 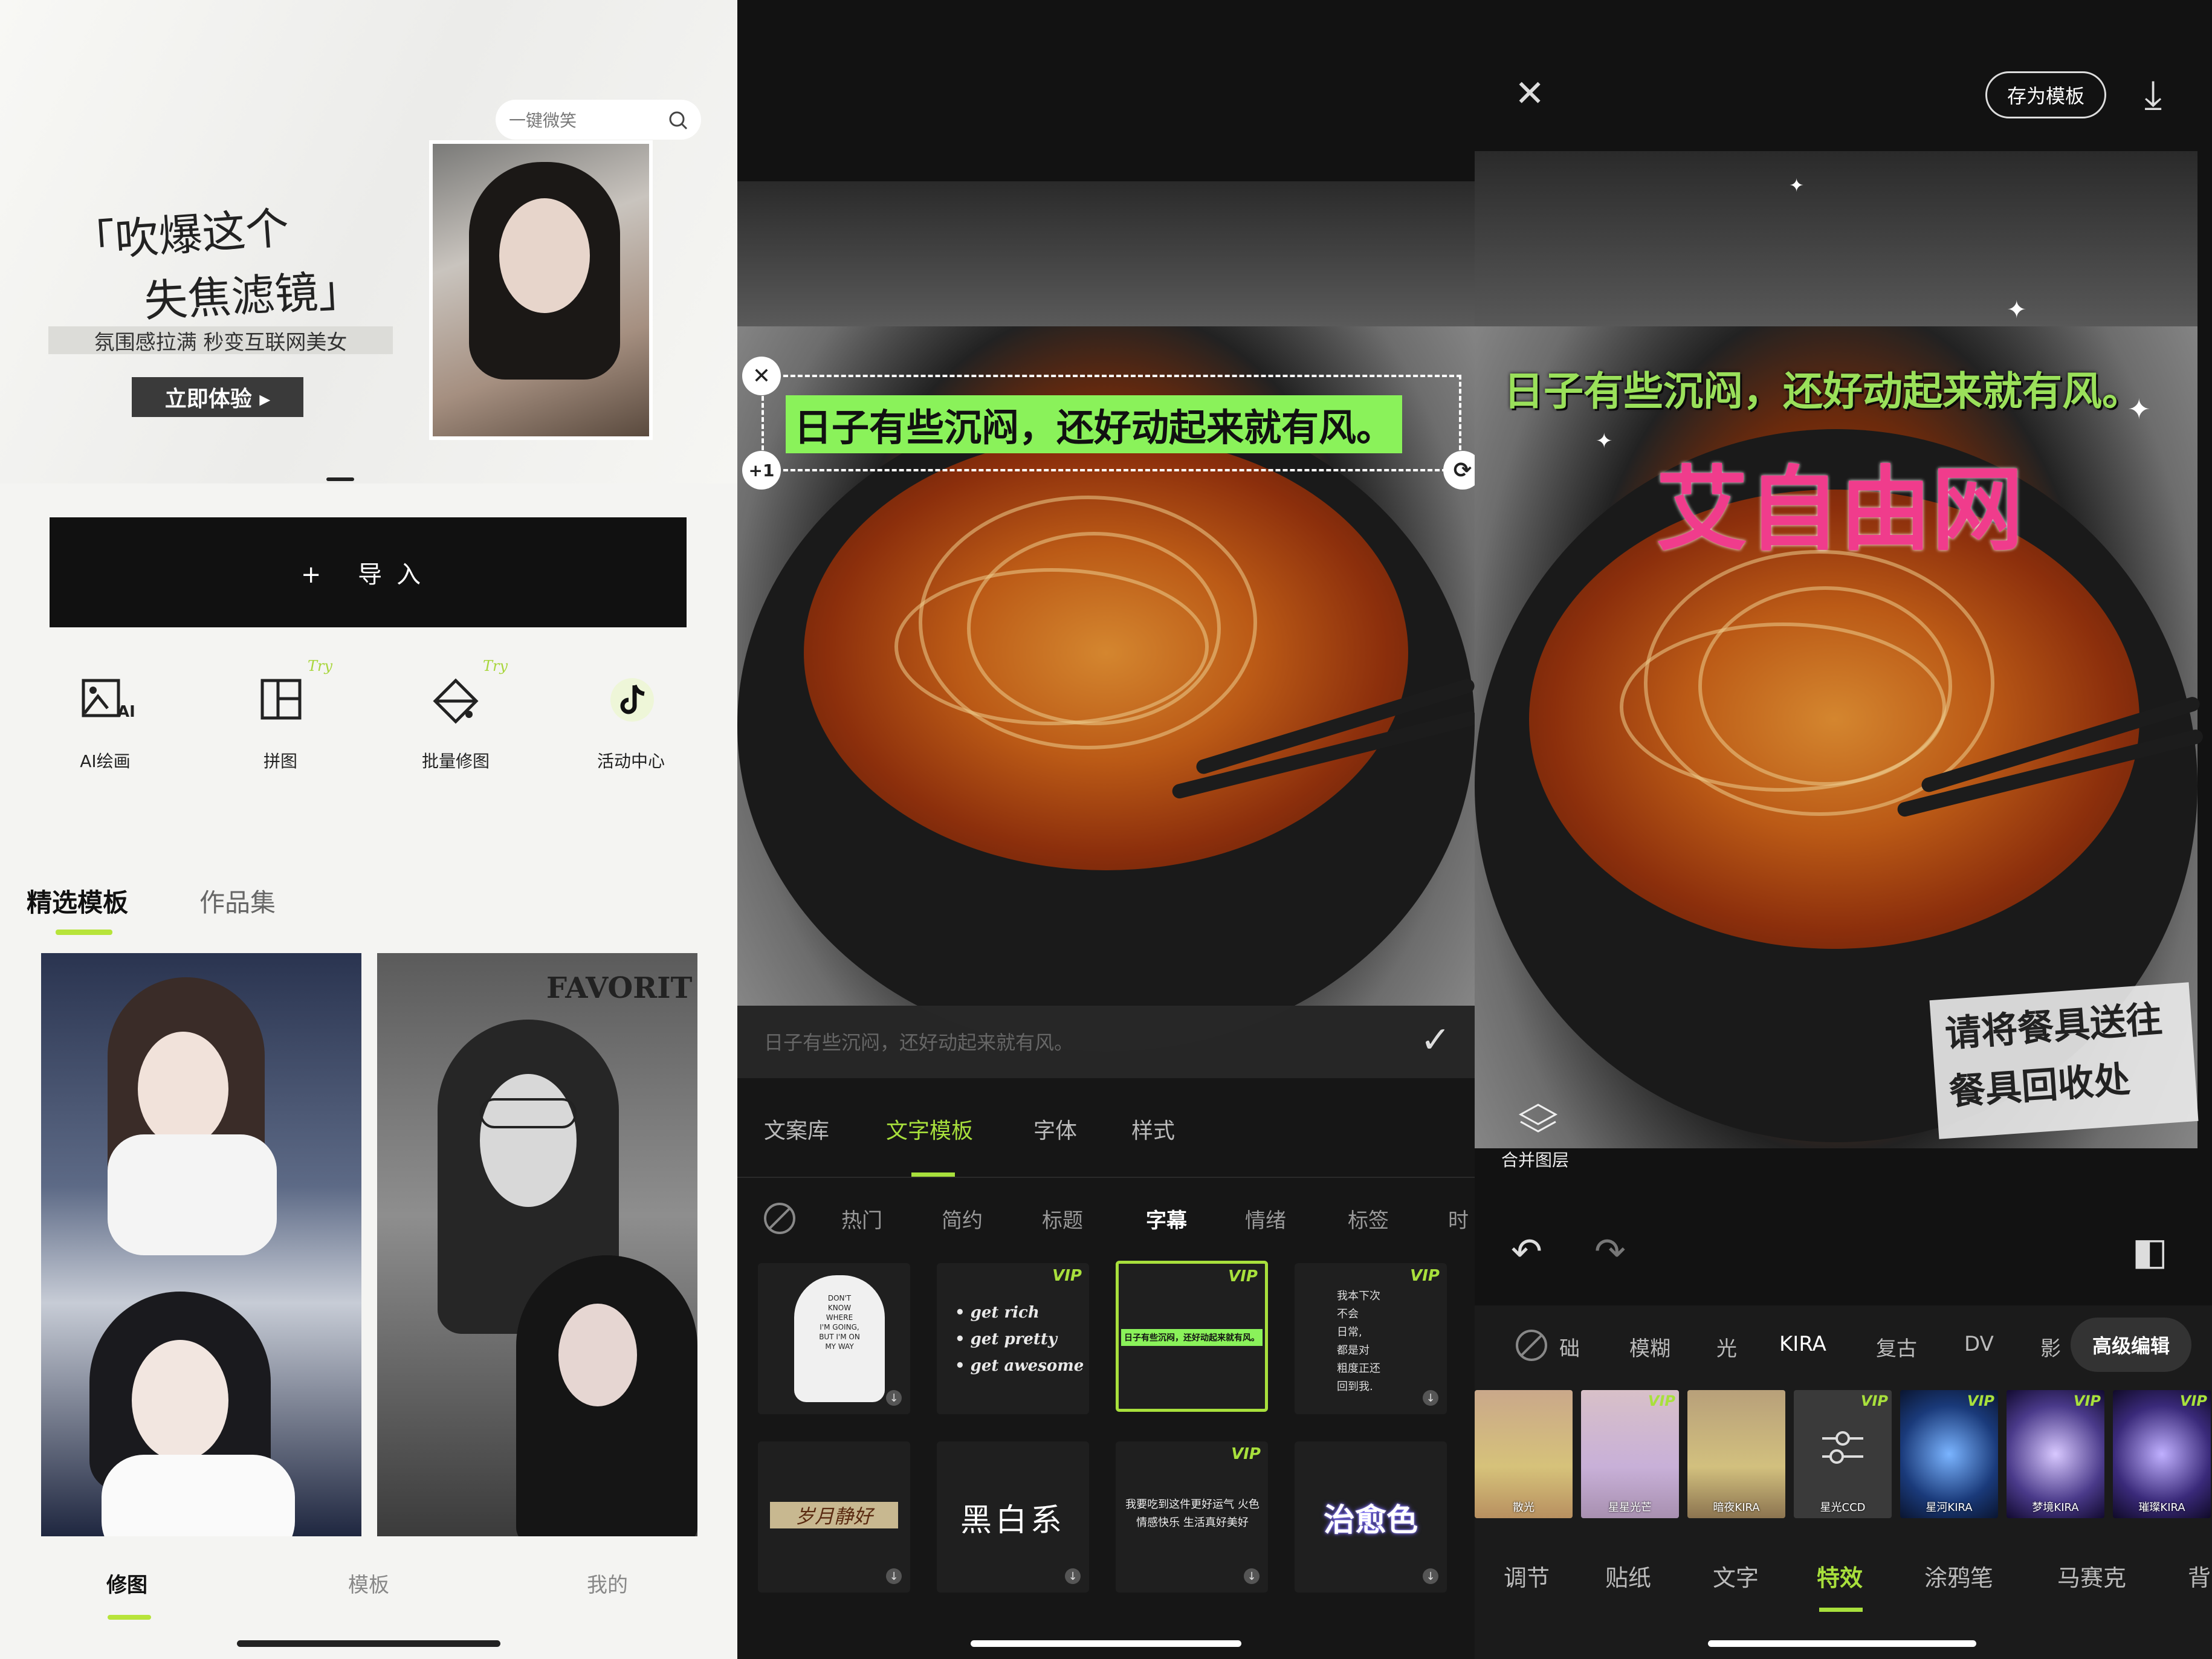 I want to click on tool-label: AI绘画, so click(x=105, y=761).